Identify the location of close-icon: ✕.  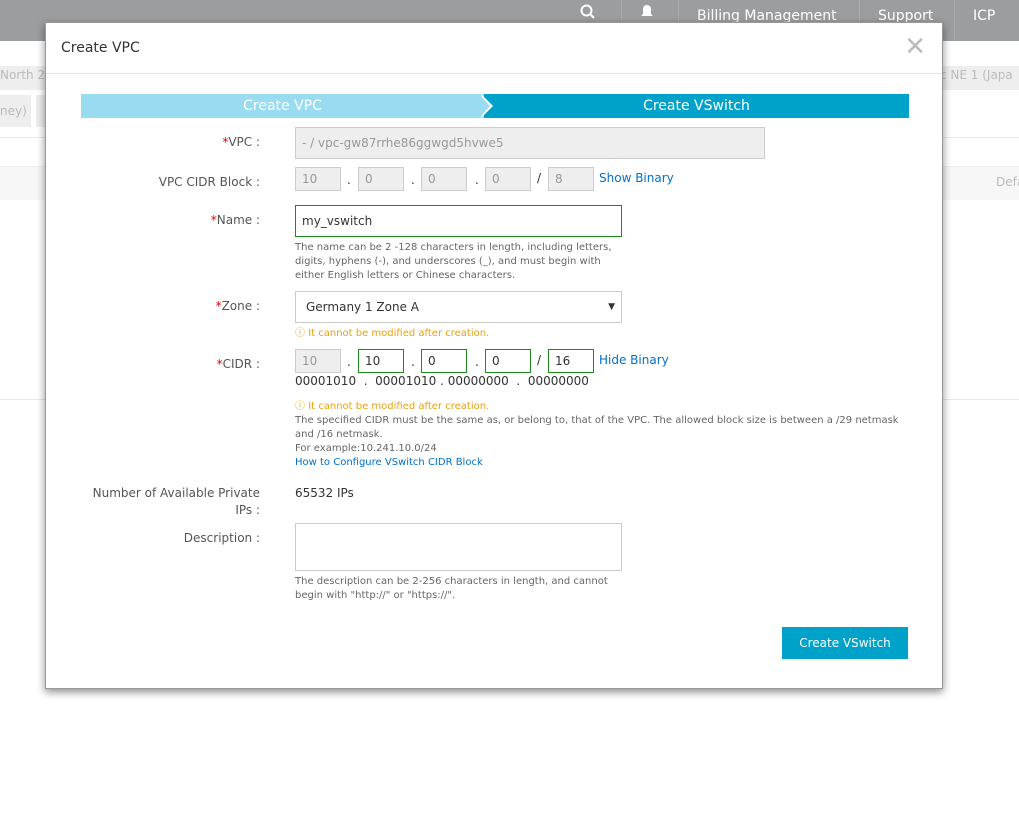
(915, 47).